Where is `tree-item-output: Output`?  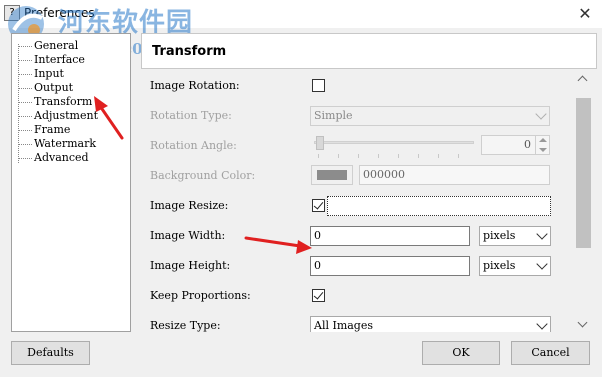 tree-item-output: Output is located at coordinates (45, 88).